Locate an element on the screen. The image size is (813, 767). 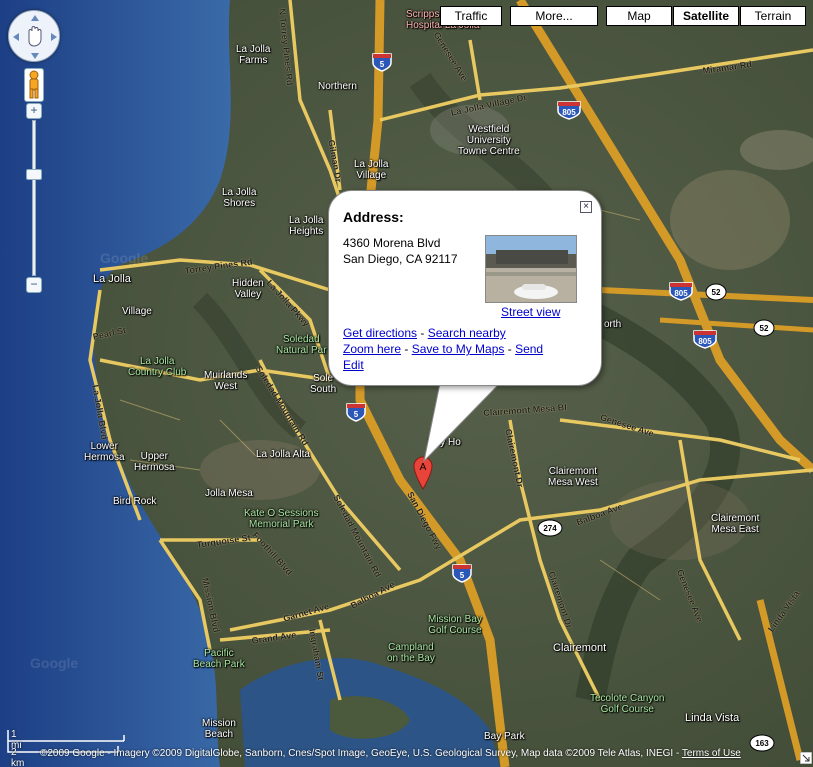
marker-letter: A is located at coordinates (423, 467).